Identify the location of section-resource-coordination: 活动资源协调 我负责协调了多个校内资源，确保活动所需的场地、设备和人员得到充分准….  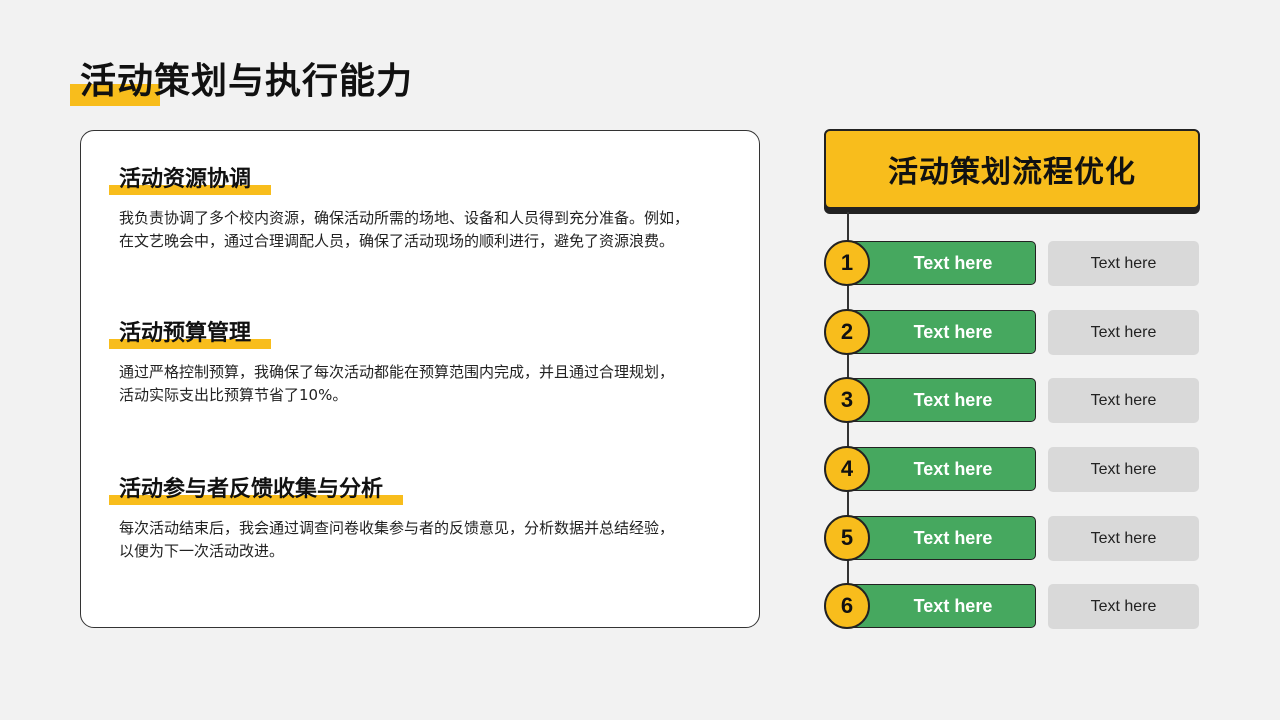
(419, 208).